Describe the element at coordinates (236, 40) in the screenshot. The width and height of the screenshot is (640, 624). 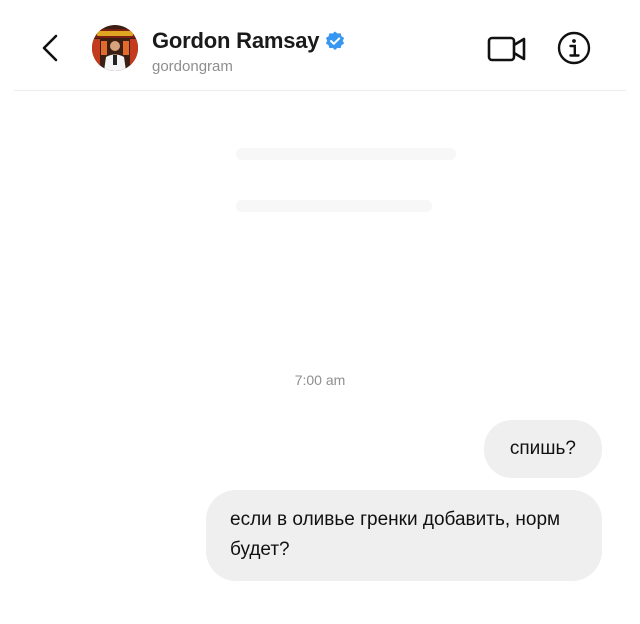
I see `profile-name: Gordon Ramsay` at that location.